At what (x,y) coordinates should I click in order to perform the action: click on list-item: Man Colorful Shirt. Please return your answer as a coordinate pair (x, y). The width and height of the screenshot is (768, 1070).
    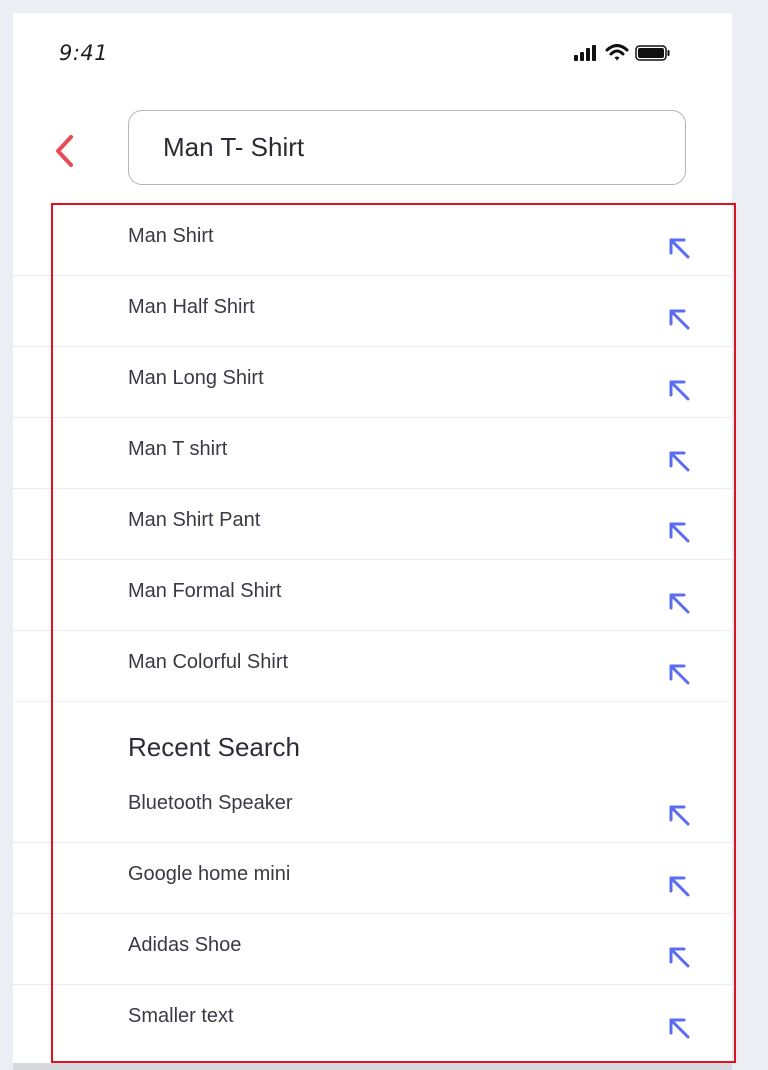
    Looking at the image, I should click on (372, 666).